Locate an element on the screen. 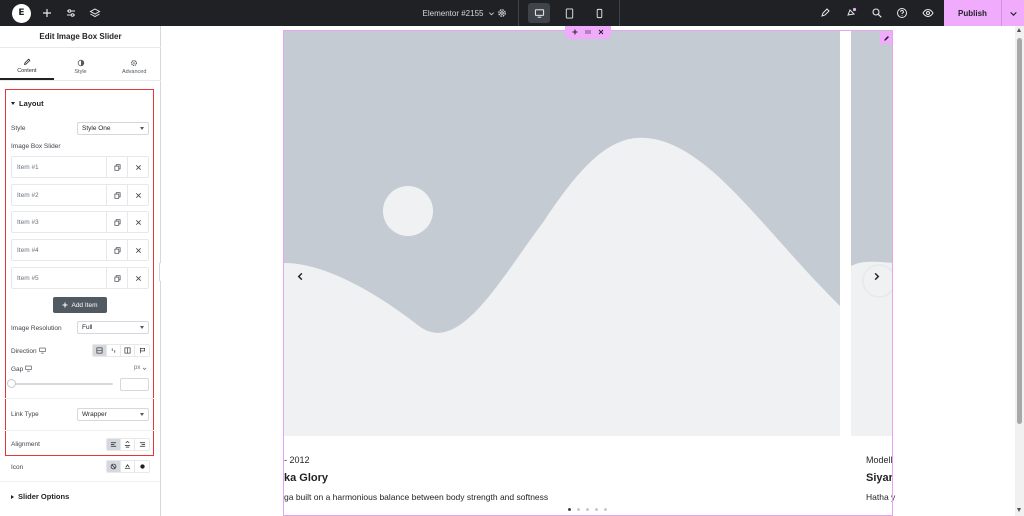 The height and width of the screenshot is (516, 1024). direction-control-label: Direction is located at coordinates (28, 351).